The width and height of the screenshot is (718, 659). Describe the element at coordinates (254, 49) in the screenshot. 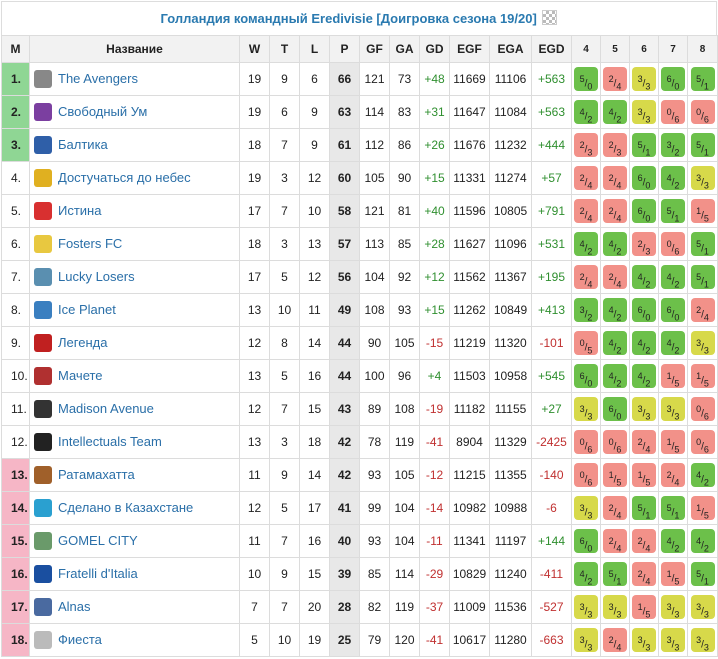

I see `col-header-w: W` at that location.